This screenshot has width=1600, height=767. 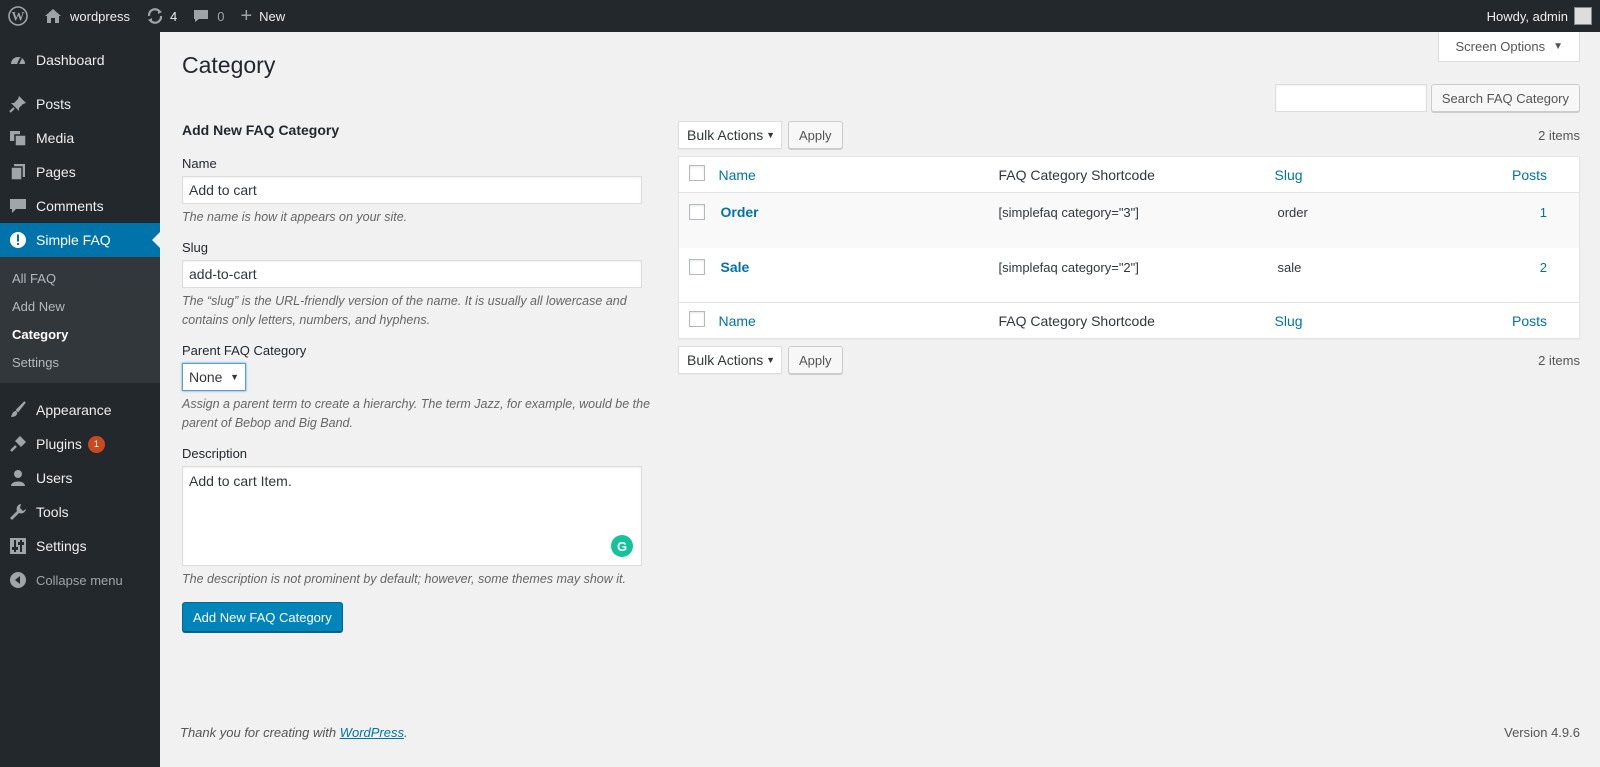 I want to click on site-name-link: wordpress, so click(x=87, y=16).